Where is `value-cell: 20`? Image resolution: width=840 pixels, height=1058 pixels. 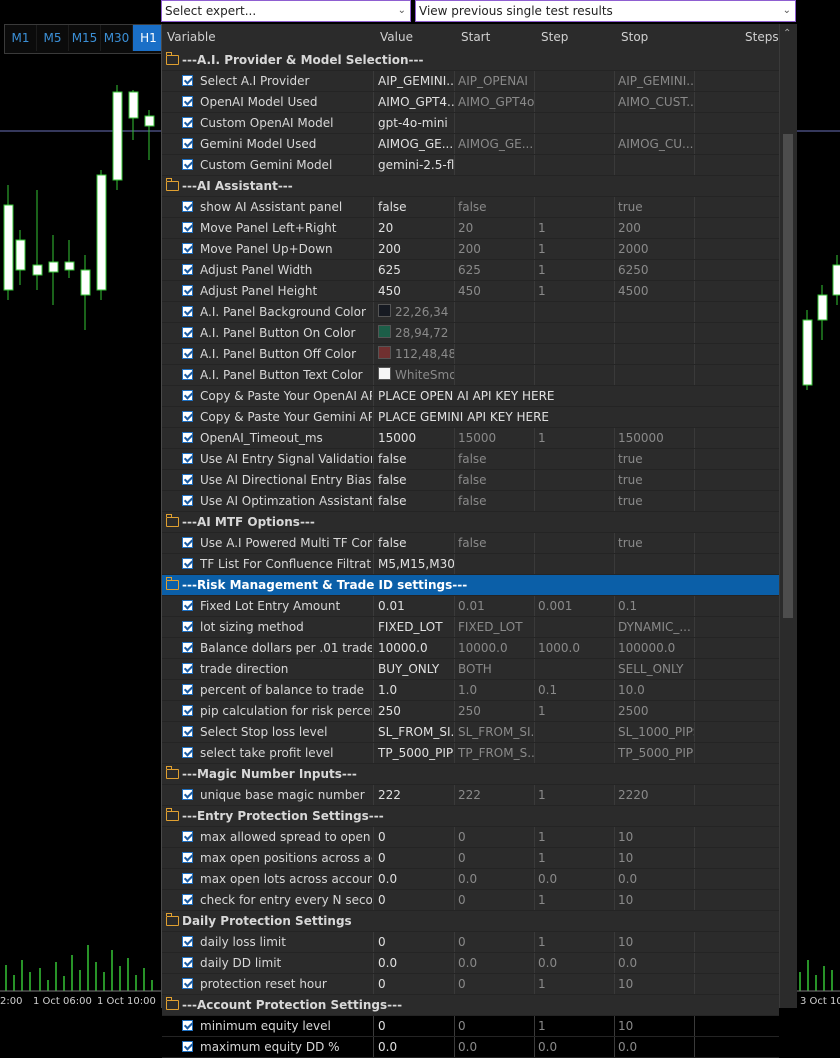
value-cell: 20 is located at coordinates (414, 228).